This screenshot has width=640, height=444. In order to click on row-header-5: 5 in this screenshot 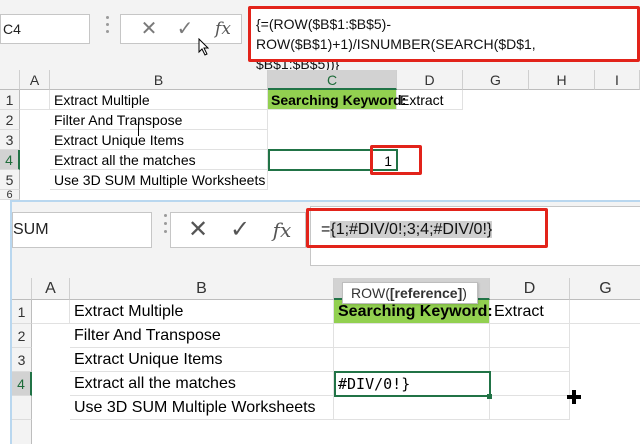, I will do `click(10, 180)`.